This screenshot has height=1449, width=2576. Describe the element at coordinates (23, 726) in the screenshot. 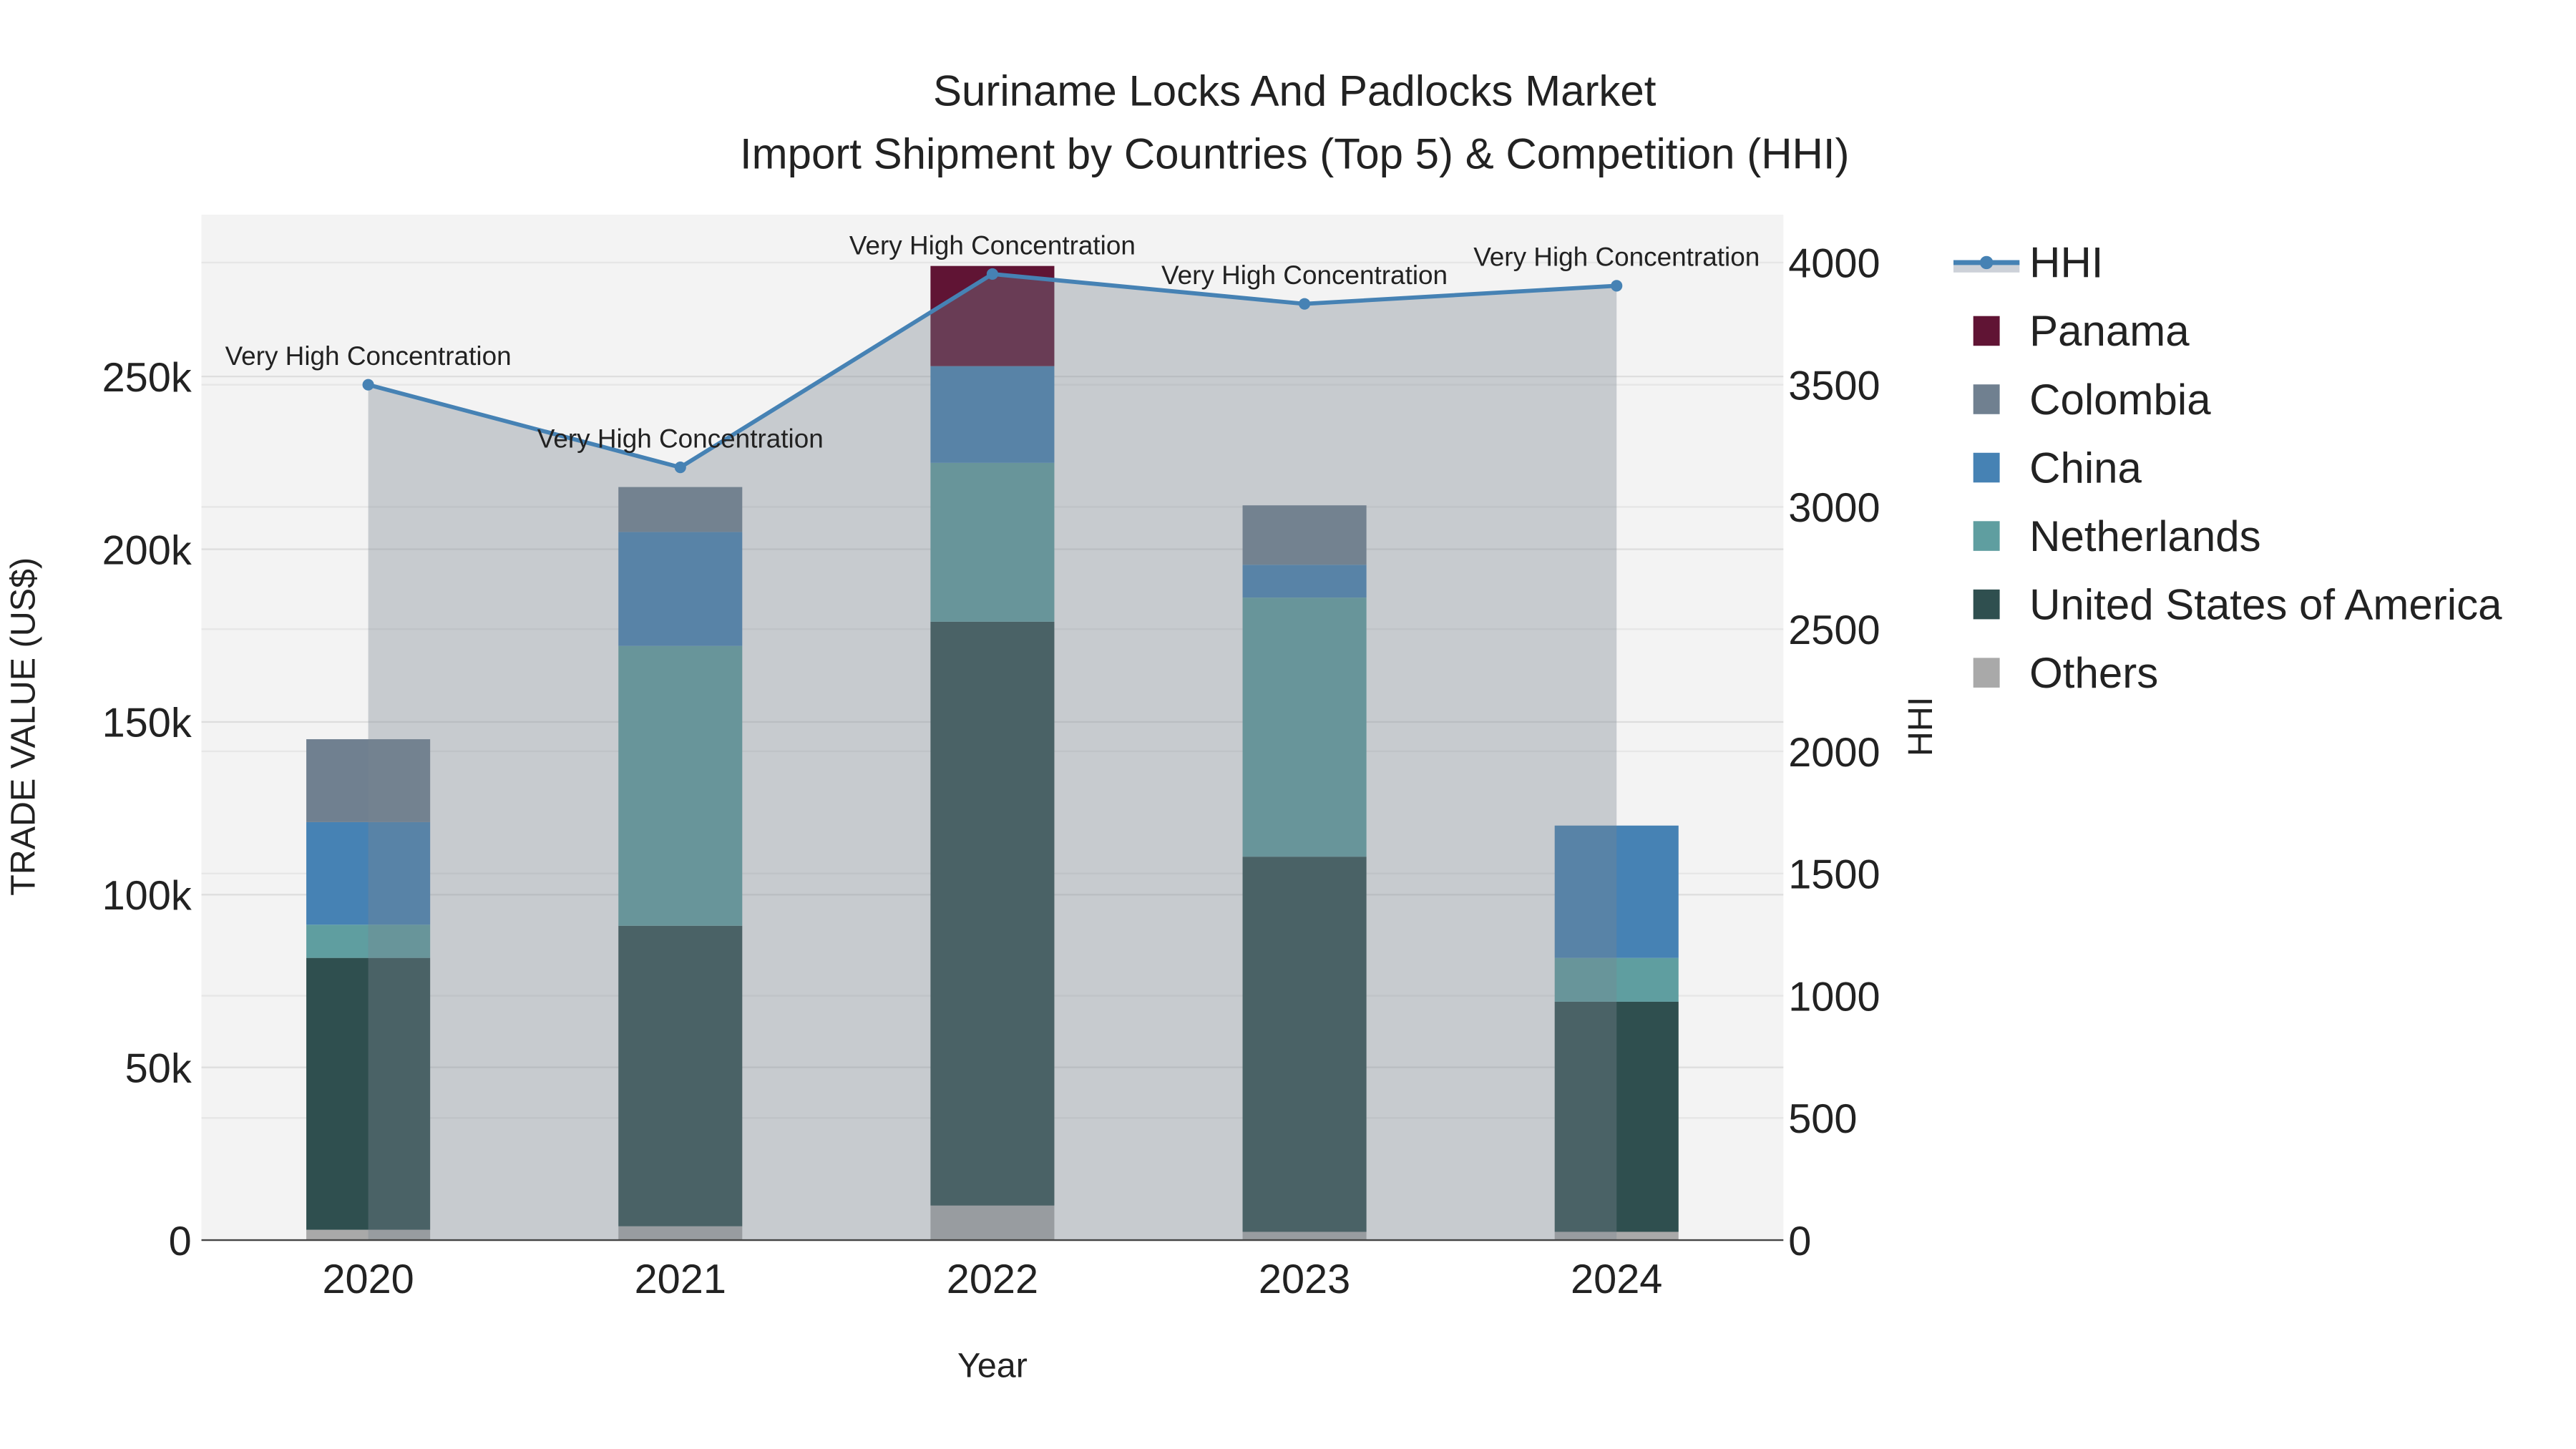

I see `y-axis-title: TRADE VALUE (US$)` at that location.